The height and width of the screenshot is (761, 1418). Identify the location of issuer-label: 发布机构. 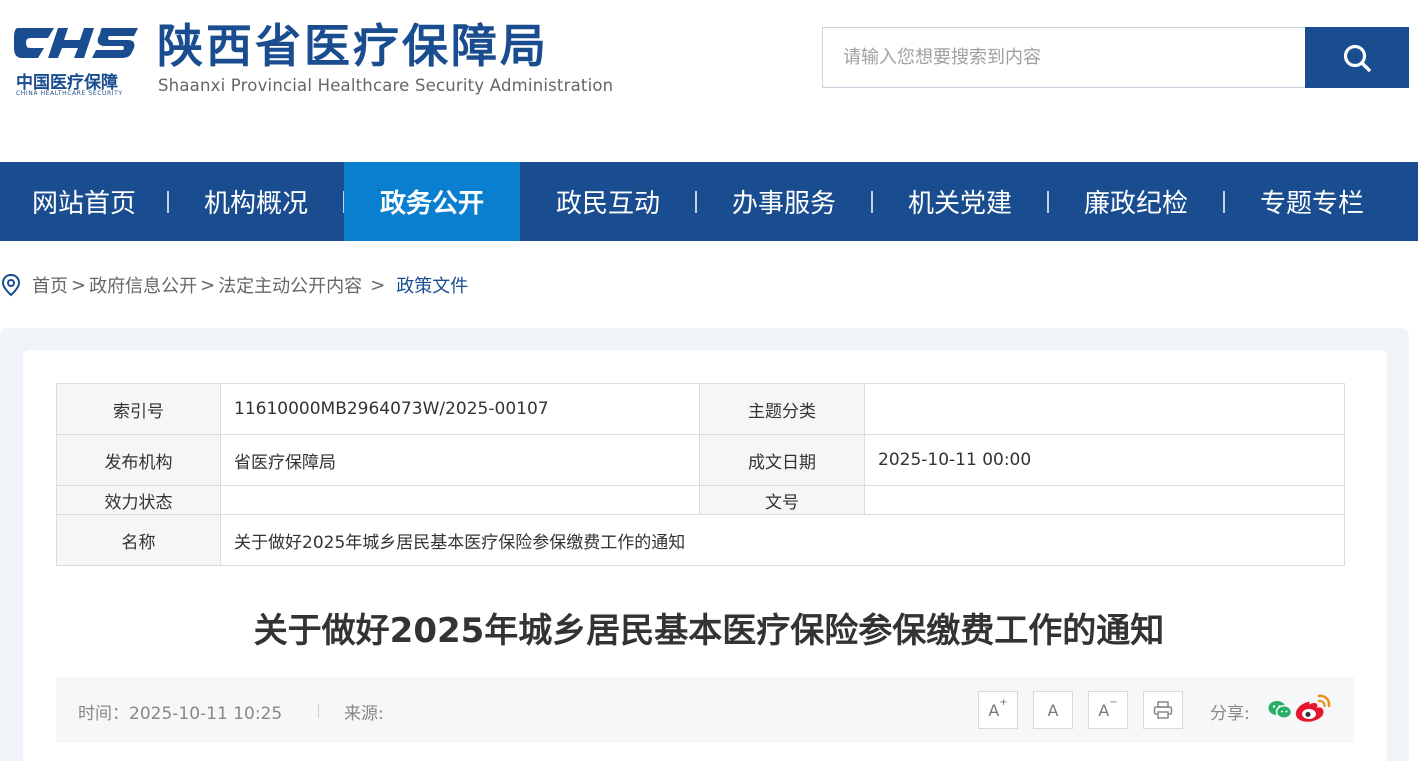
(138, 460).